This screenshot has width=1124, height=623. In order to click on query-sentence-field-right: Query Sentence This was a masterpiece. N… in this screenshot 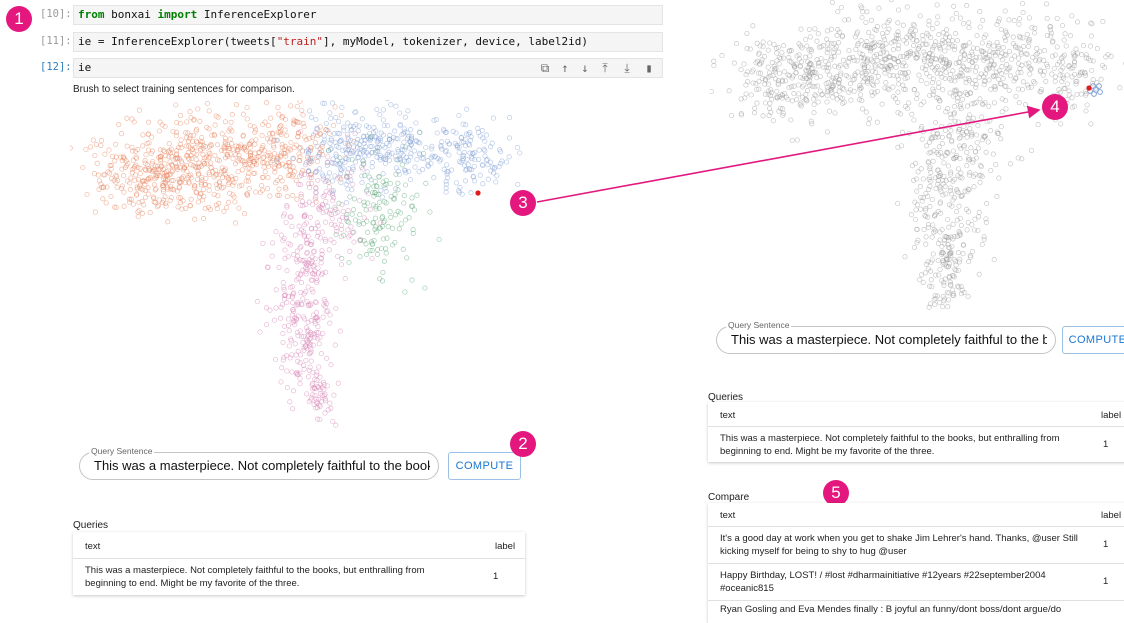, I will do `click(886, 340)`.